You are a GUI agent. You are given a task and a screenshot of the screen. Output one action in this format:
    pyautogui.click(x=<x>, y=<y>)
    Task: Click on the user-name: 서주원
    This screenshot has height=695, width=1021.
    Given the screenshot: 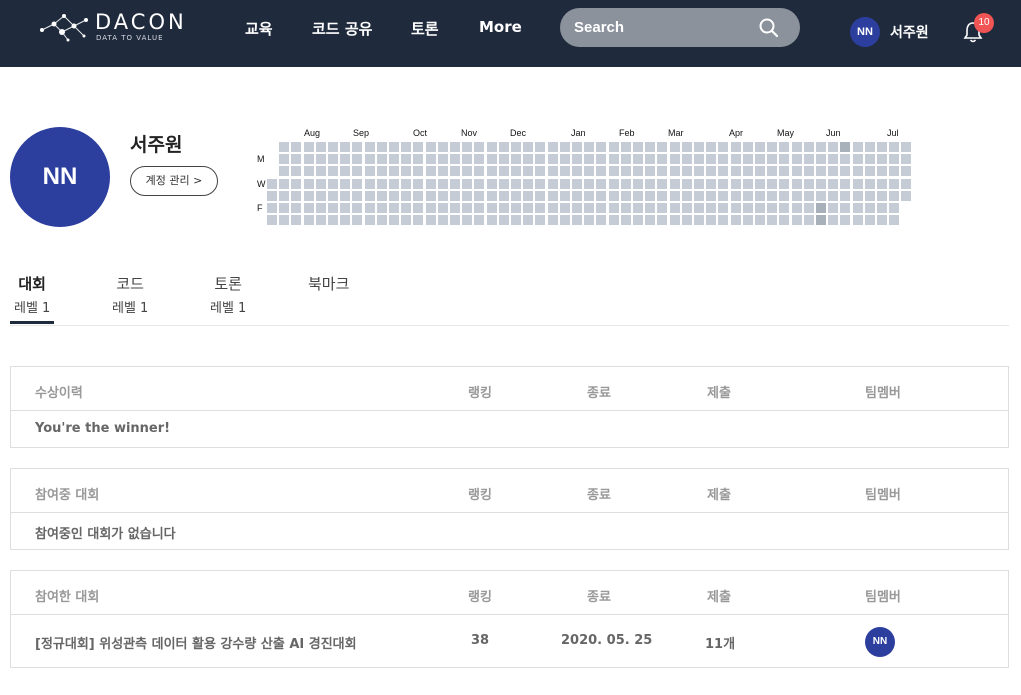 What is the action you would take?
    pyautogui.click(x=909, y=32)
    